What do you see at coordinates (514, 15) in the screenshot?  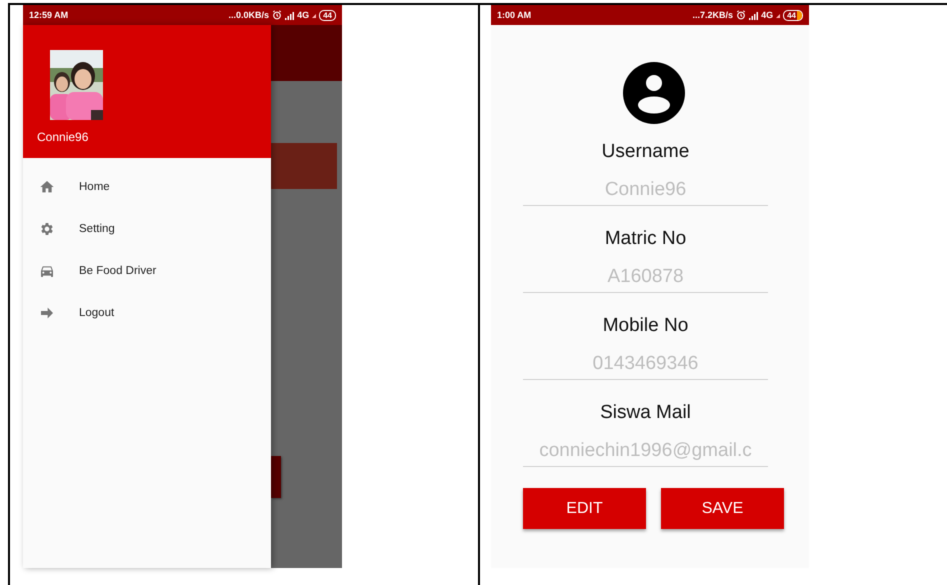 I see `status-time: 1:00 AM` at bounding box center [514, 15].